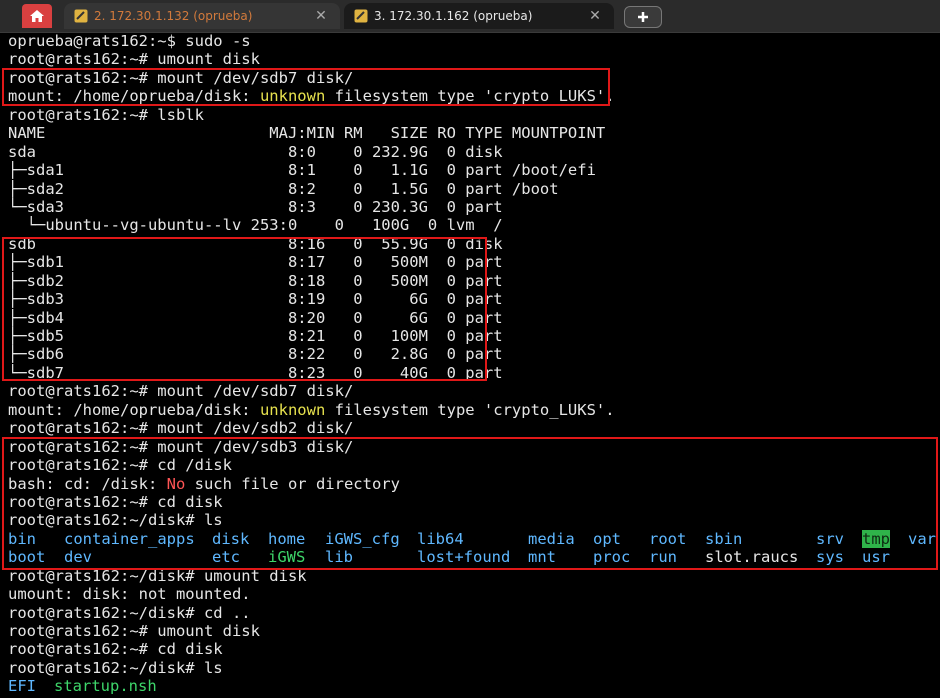  Describe the element at coordinates (830, 538) in the screenshot. I see `ls-dir: srv` at that location.